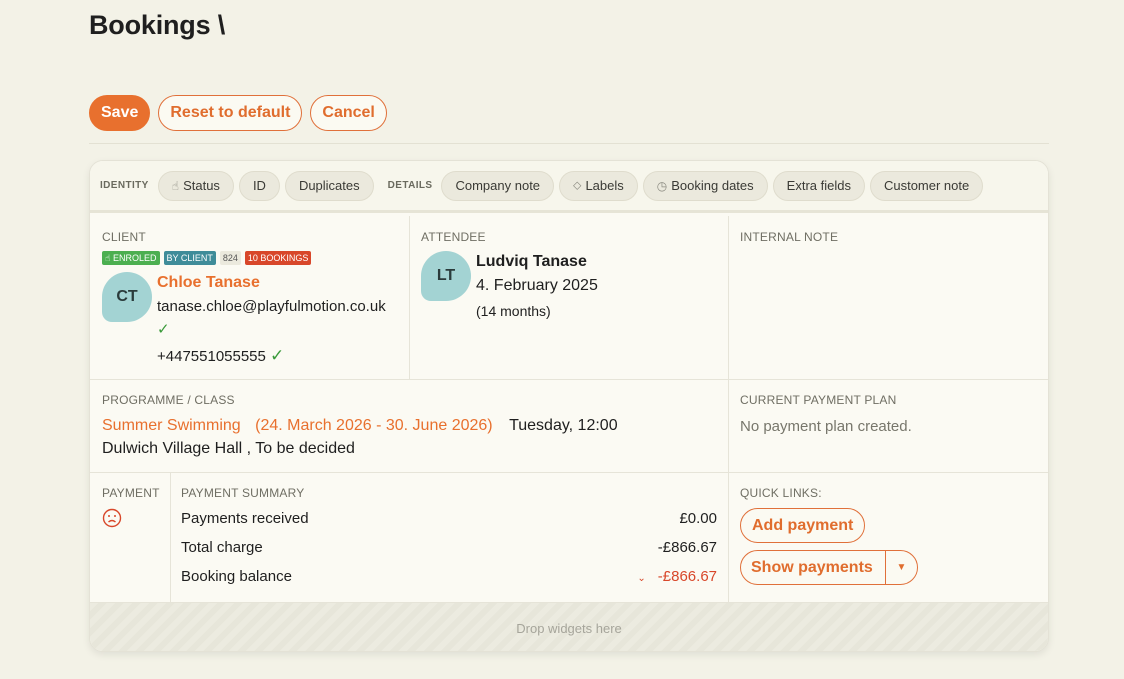 The height and width of the screenshot is (679, 1124). What do you see at coordinates (127, 297) in the screenshot?
I see `client-avatar: CT` at bounding box center [127, 297].